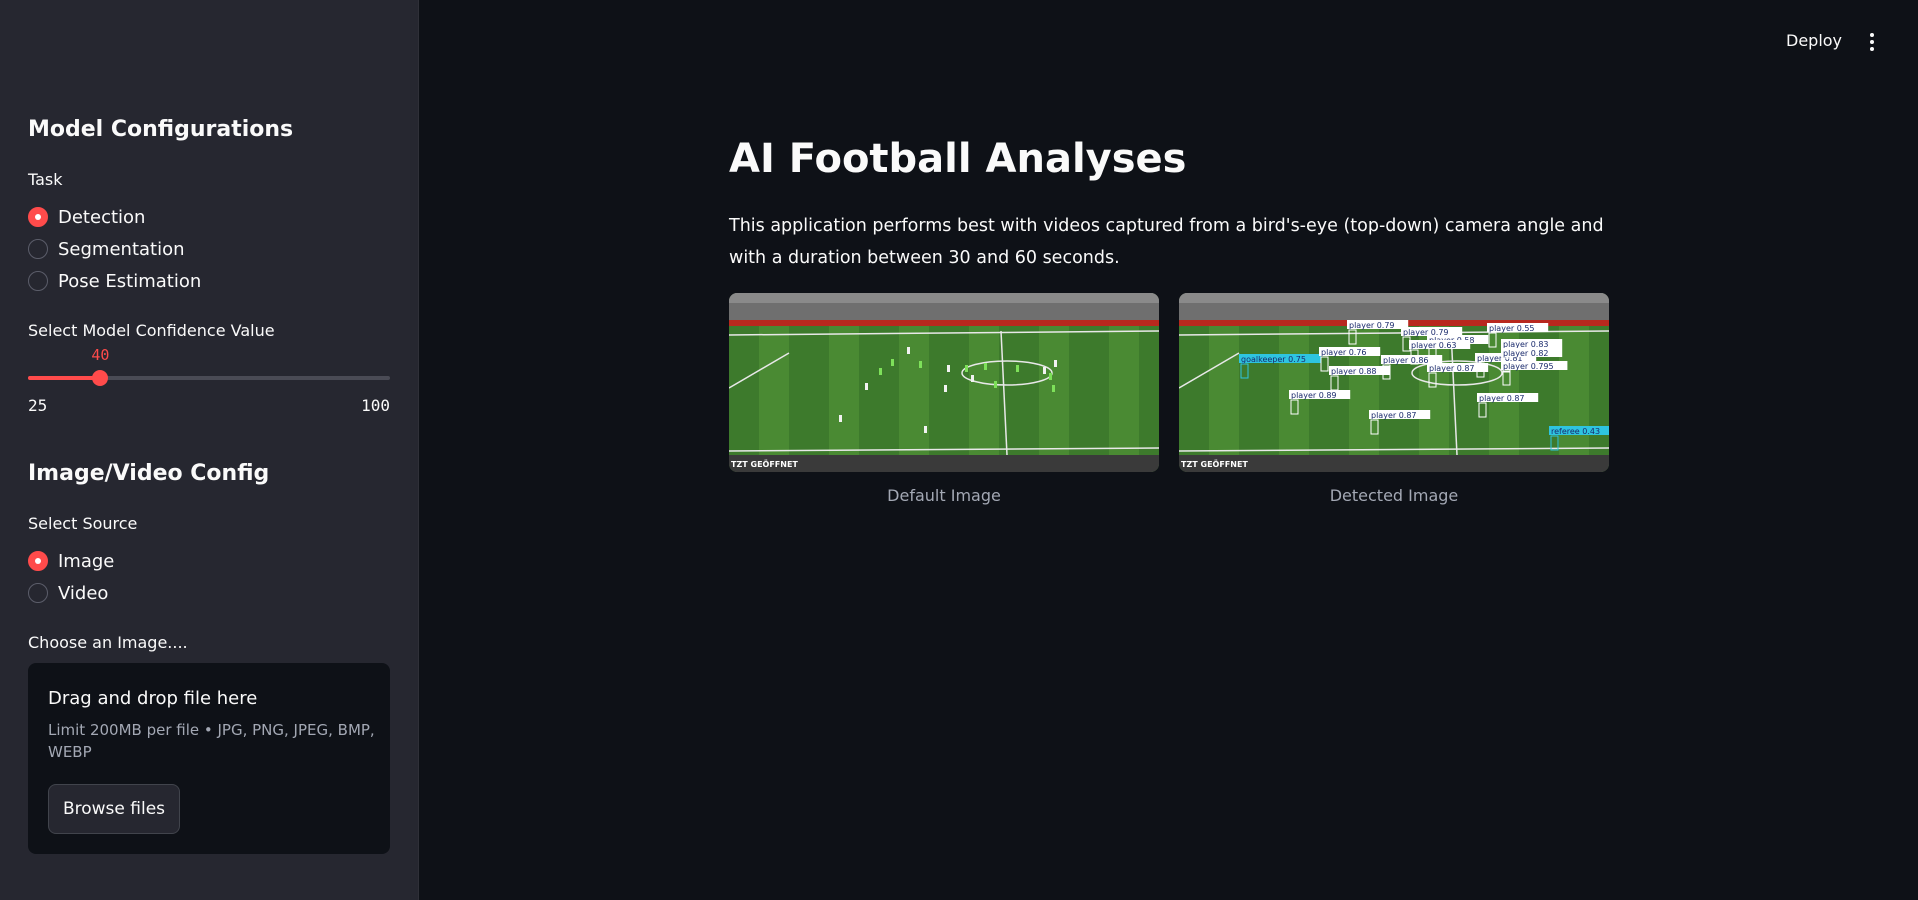  What do you see at coordinates (102, 217) in the screenshot?
I see `task-option-label: Detection` at bounding box center [102, 217].